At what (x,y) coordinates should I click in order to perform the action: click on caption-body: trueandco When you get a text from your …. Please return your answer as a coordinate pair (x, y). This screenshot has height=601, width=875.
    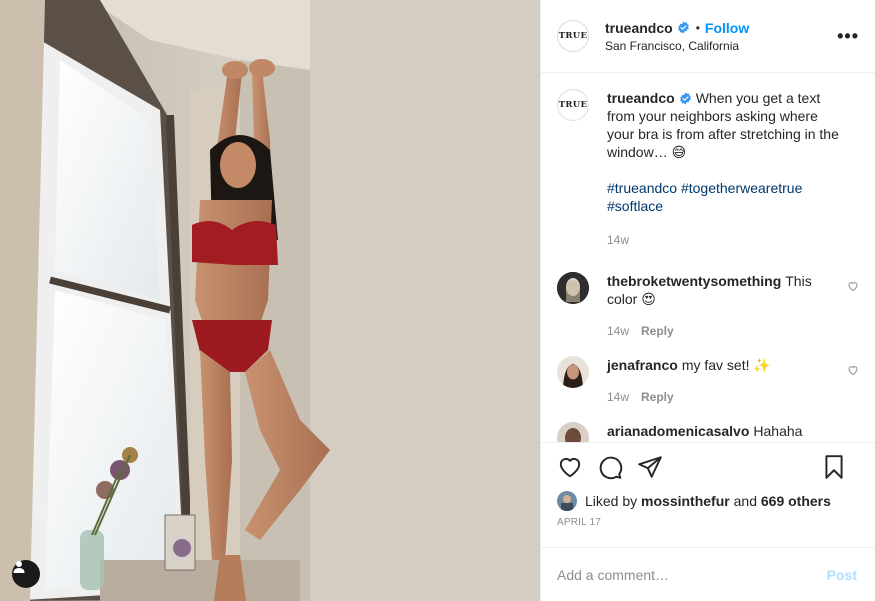
    Looking at the image, I should click on (733, 169).